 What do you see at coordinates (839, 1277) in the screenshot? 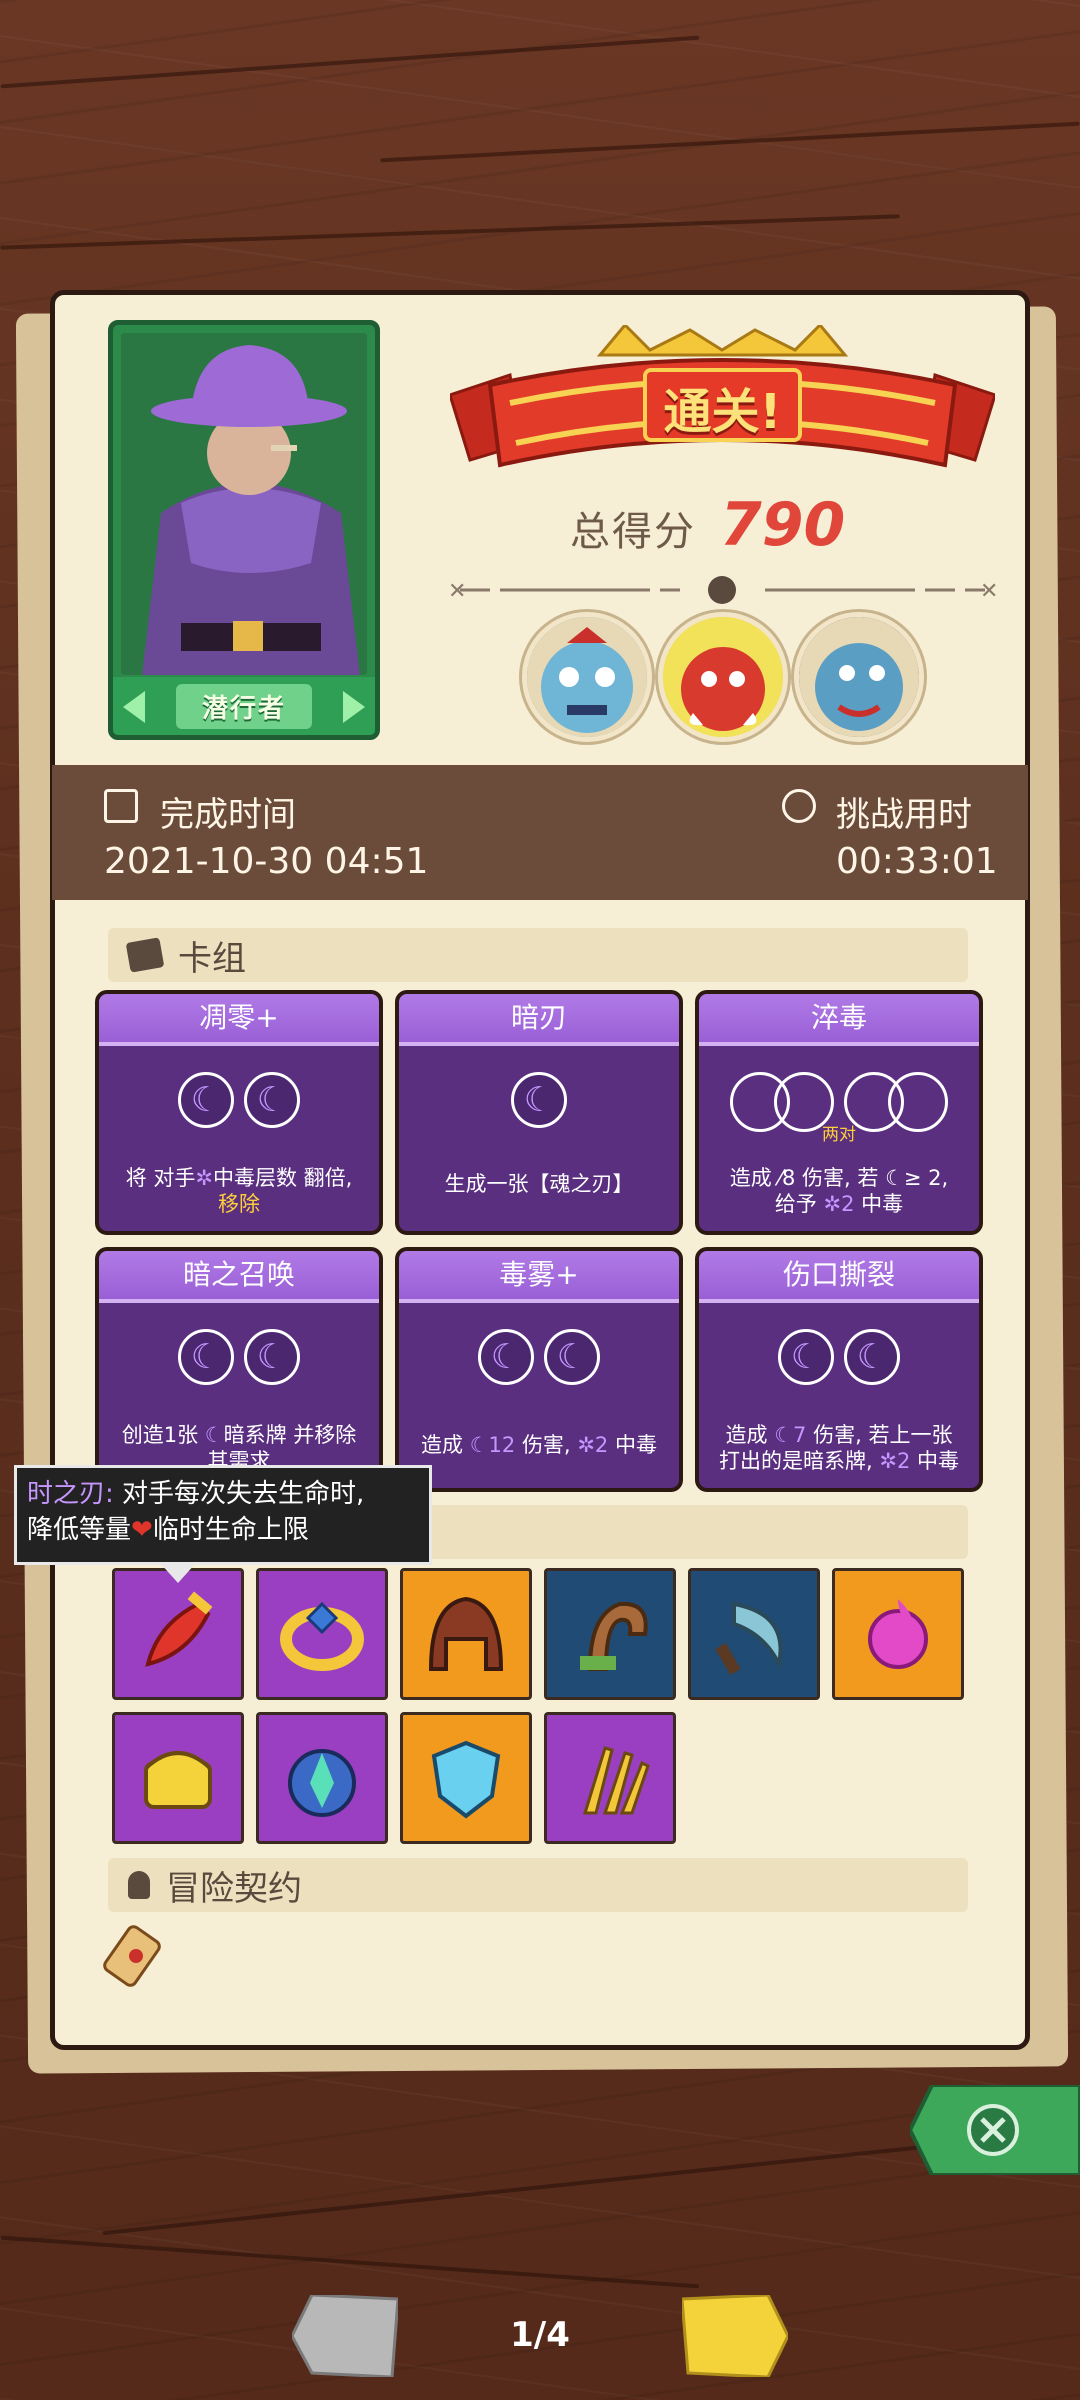
I see `card-title: 伤口撕裂` at bounding box center [839, 1277].